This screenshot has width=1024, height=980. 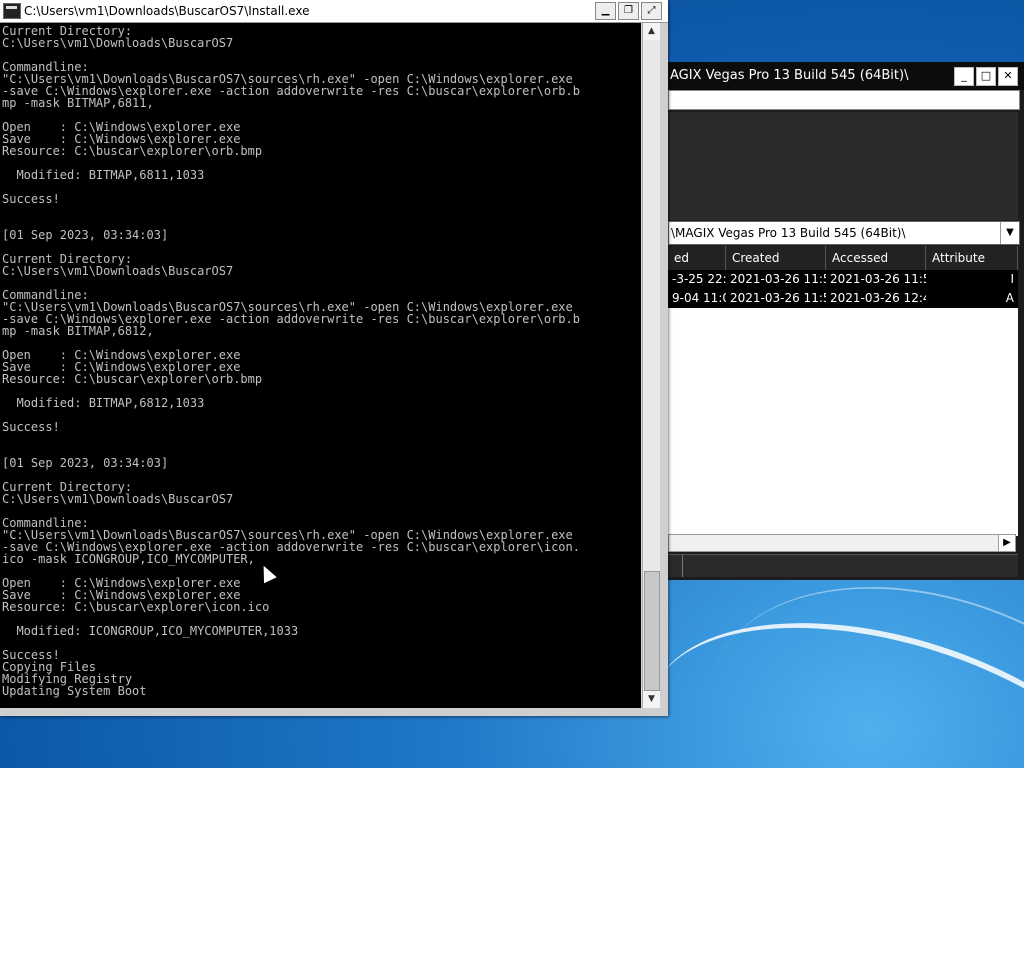 What do you see at coordinates (788, 233) in the screenshot?
I see `explorer-path-text: \MAGIX Vegas Pro 13 Build 545 (64Bit)\` at bounding box center [788, 233].